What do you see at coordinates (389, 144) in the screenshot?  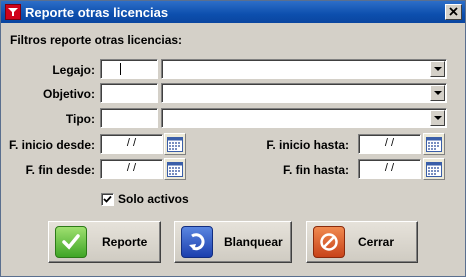 I see `inicio-hasta-input: / /` at bounding box center [389, 144].